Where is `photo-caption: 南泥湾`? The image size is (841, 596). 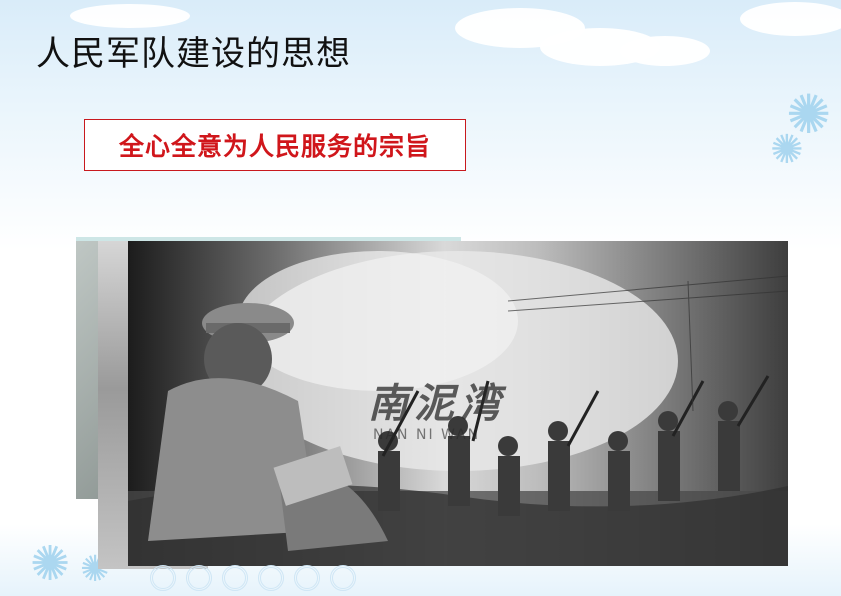 photo-caption: 南泥湾 is located at coordinates (437, 403).